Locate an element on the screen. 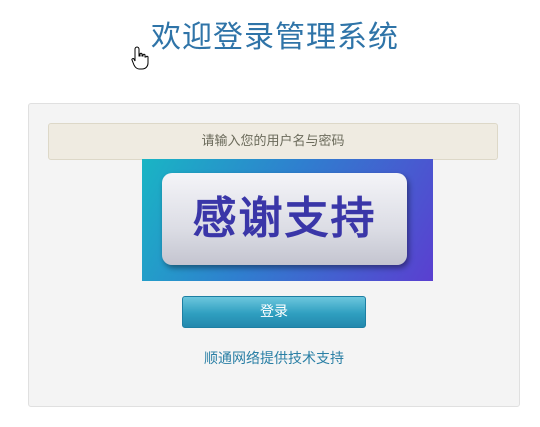 Image resolution: width=540 pixels, height=427 pixels. banner-plate: 感谢支持 is located at coordinates (284, 219).